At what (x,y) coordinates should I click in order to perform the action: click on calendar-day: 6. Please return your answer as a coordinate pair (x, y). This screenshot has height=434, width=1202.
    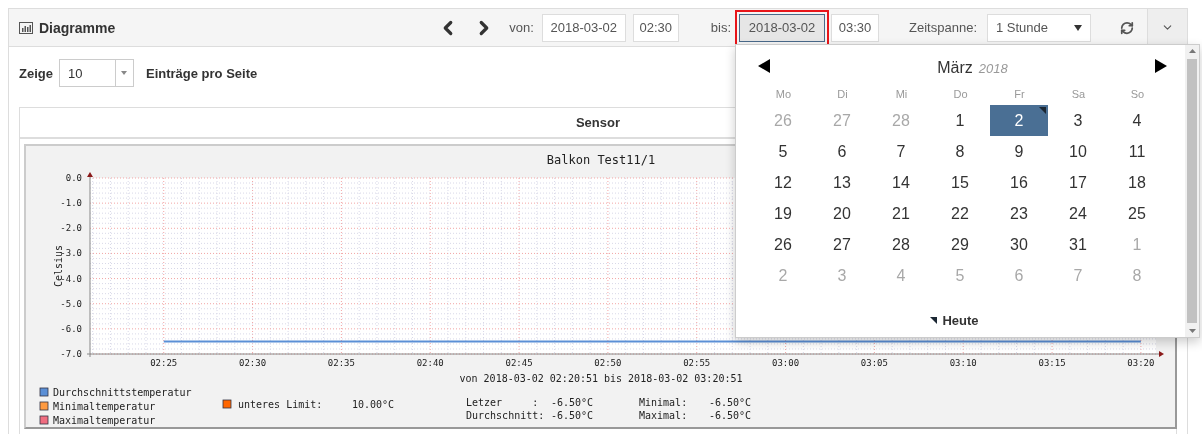
    Looking at the image, I should click on (842, 151).